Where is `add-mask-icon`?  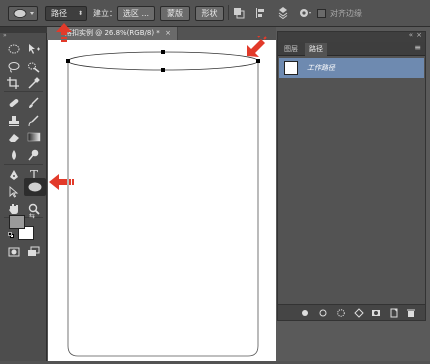
add-mask-icon is located at coordinates (376, 313).